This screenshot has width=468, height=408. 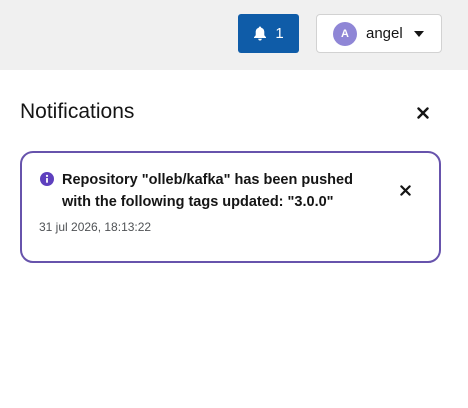 I want to click on notification-timestamp: 31 jul 2026, 18:13:22, so click(x=95, y=227).